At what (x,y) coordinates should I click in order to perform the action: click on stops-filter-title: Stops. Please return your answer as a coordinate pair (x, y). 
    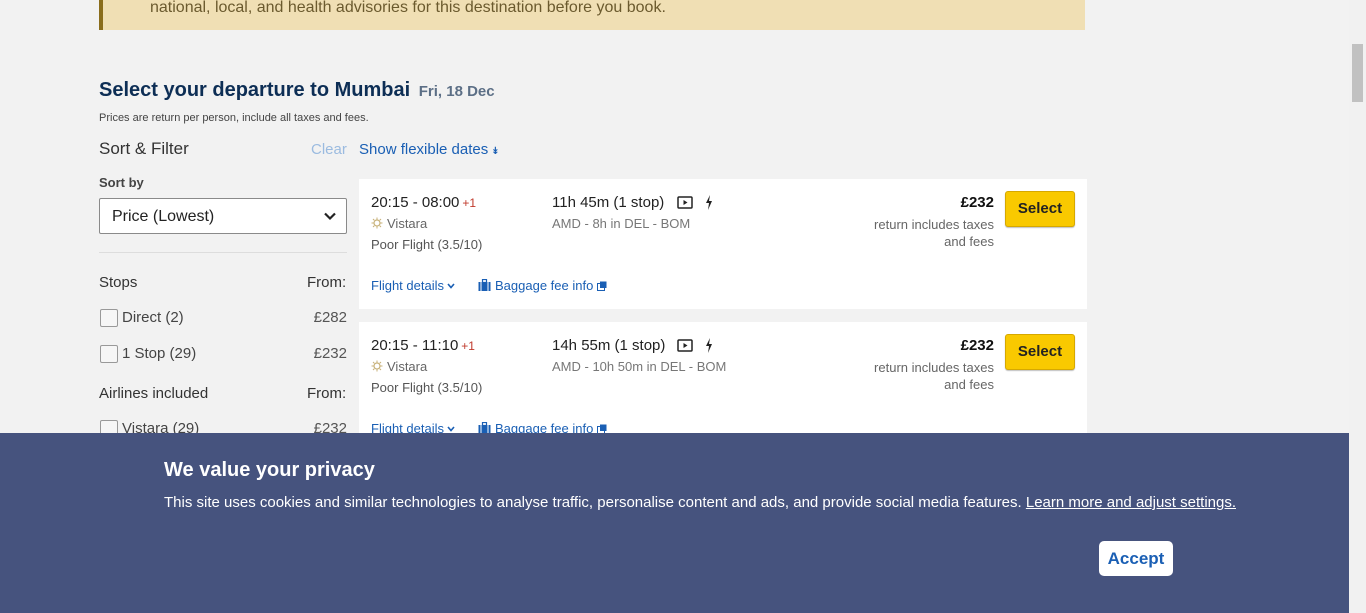
    Looking at the image, I should click on (118, 282).